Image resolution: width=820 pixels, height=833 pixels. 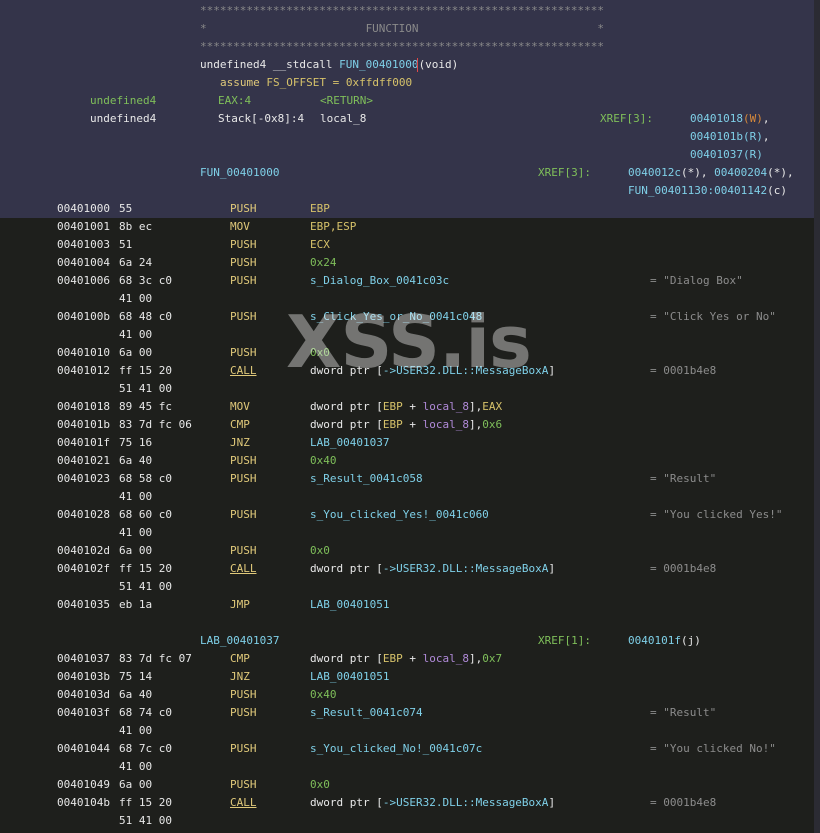 What do you see at coordinates (366, 479) in the screenshot?
I see `instruction-operand: s_Result_0041c058` at bounding box center [366, 479].